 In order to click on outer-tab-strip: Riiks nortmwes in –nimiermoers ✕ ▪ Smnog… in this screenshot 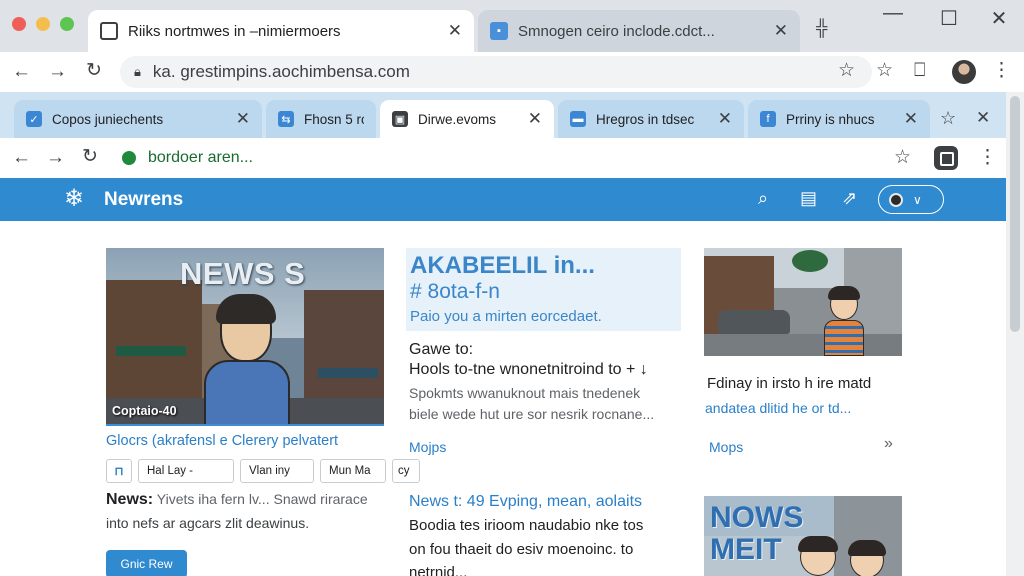, I will do `click(512, 26)`.